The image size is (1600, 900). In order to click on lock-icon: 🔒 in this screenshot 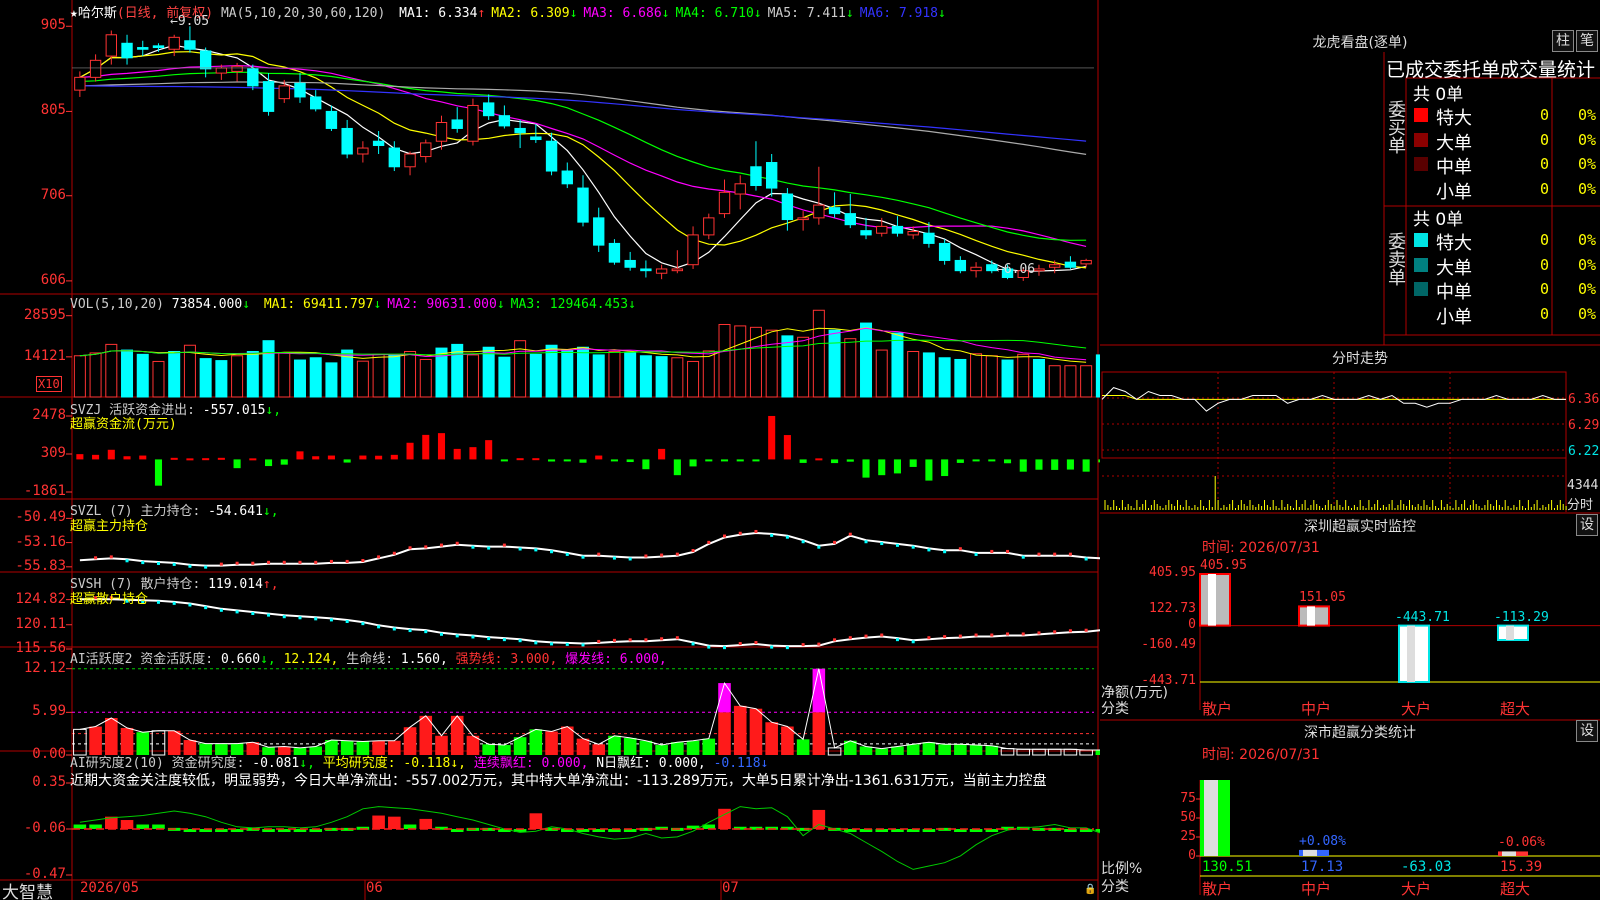, I will do `click(1090, 889)`.